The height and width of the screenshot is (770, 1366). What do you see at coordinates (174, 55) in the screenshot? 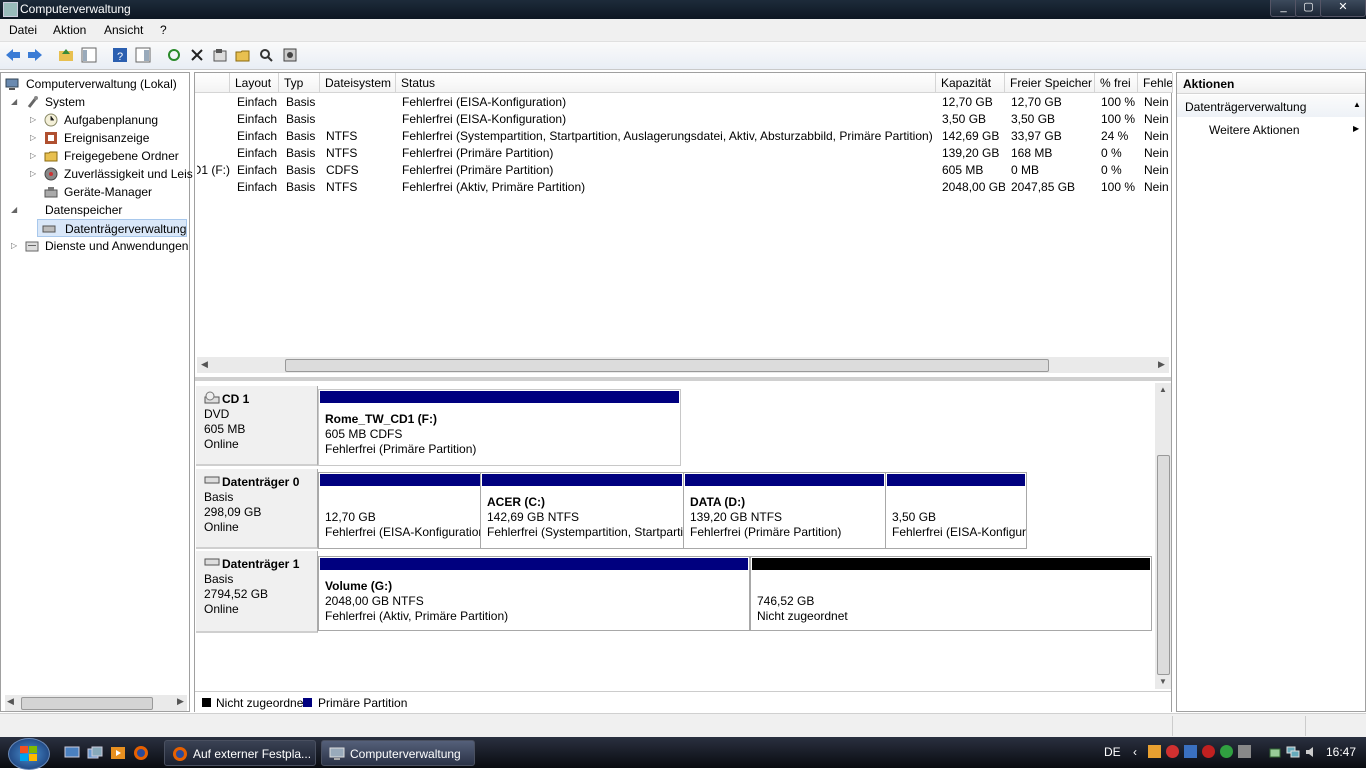
I see `refresh-icon` at bounding box center [174, 55].